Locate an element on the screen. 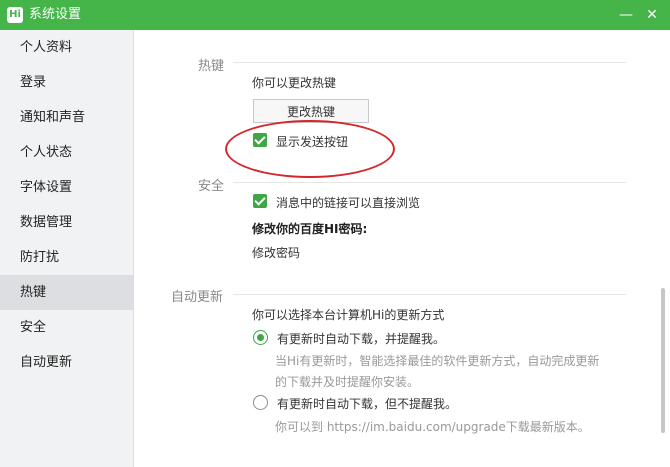 This screenshot has height=467, width=670. sidebar-item-font: 字体设置 is located at coordinates (66, 187).